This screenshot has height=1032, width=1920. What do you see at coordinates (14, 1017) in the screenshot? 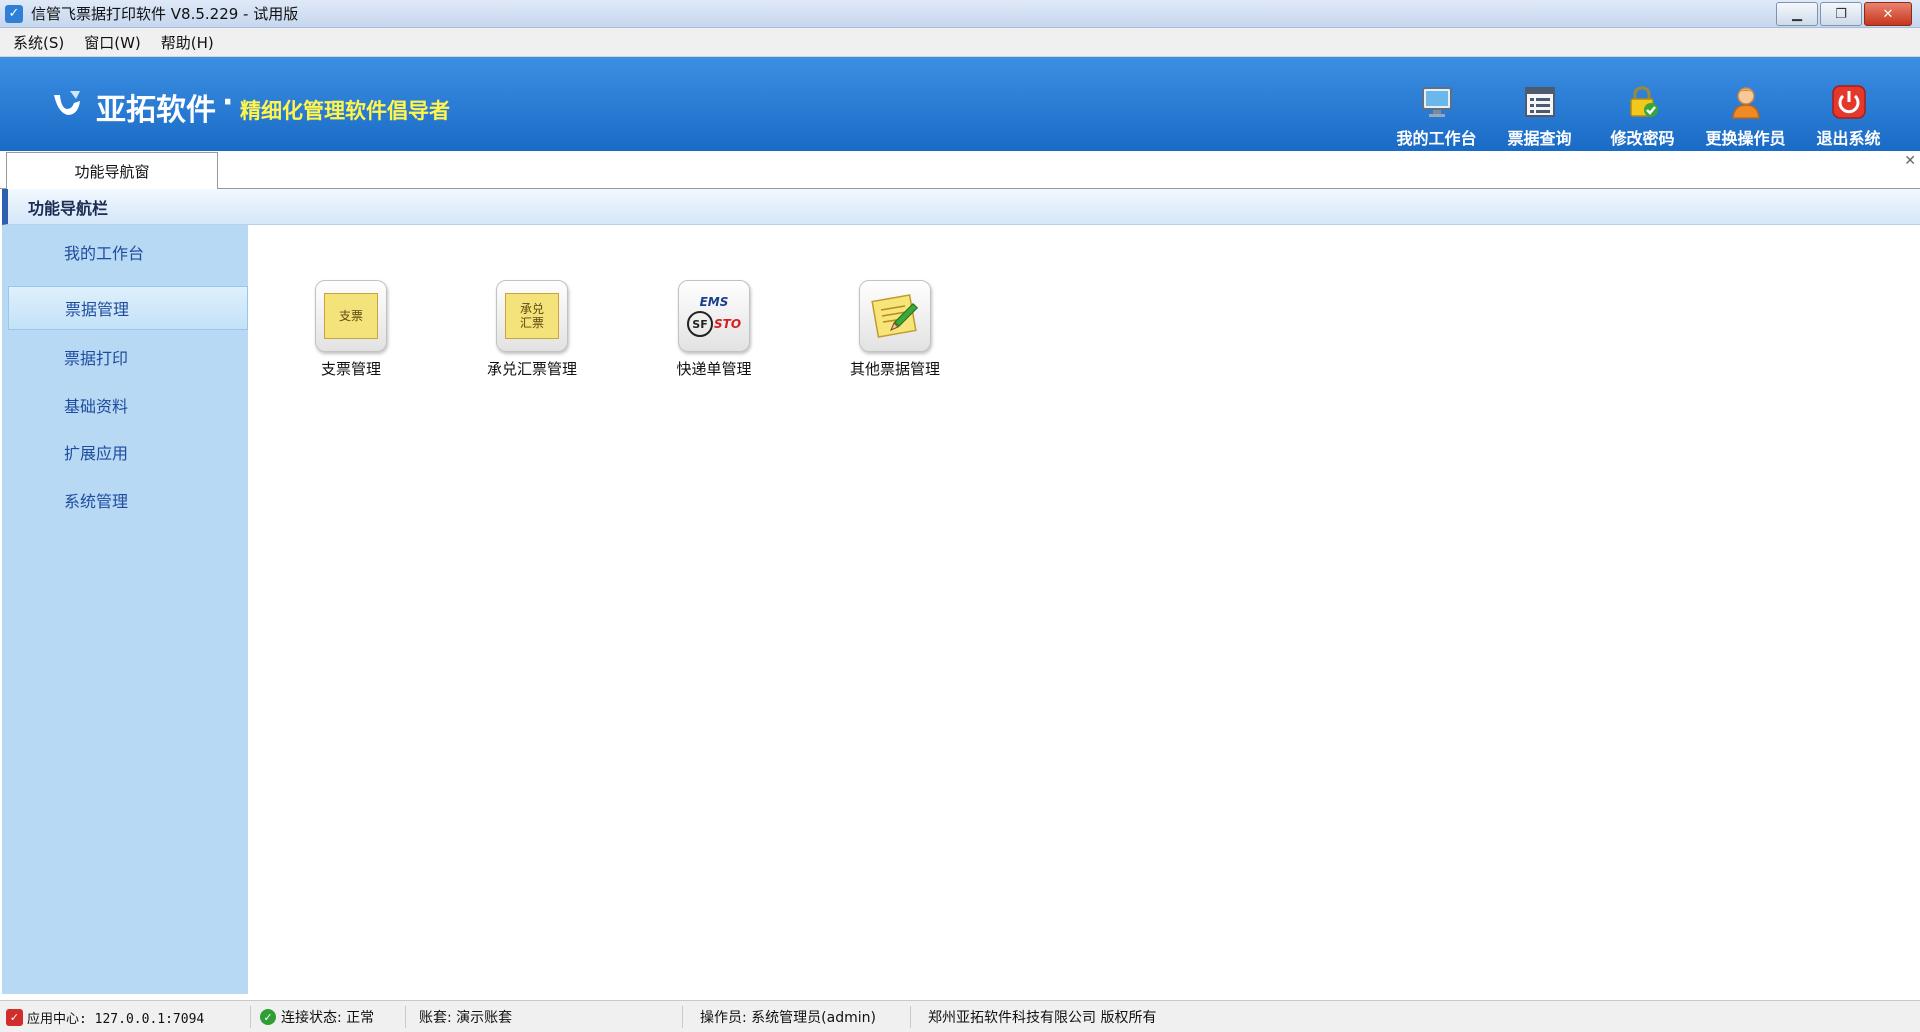
I see `app-center-icon: ✓` at bounding box center [14, 1017].